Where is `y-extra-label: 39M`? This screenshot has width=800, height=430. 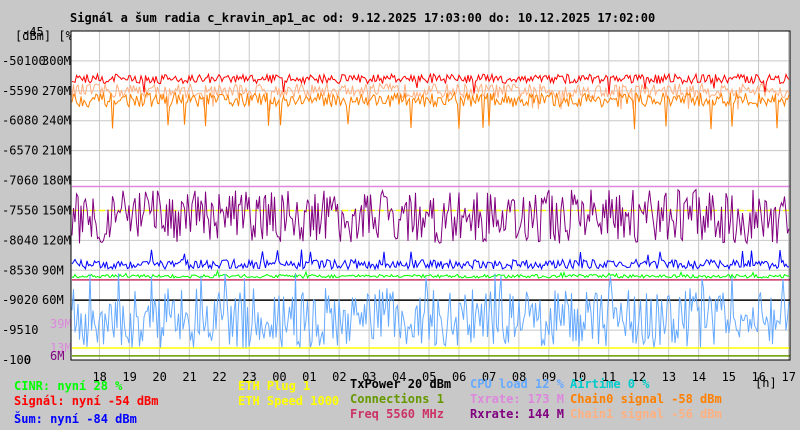 y-extra-label: 39M is located at coordinates (61, 324).